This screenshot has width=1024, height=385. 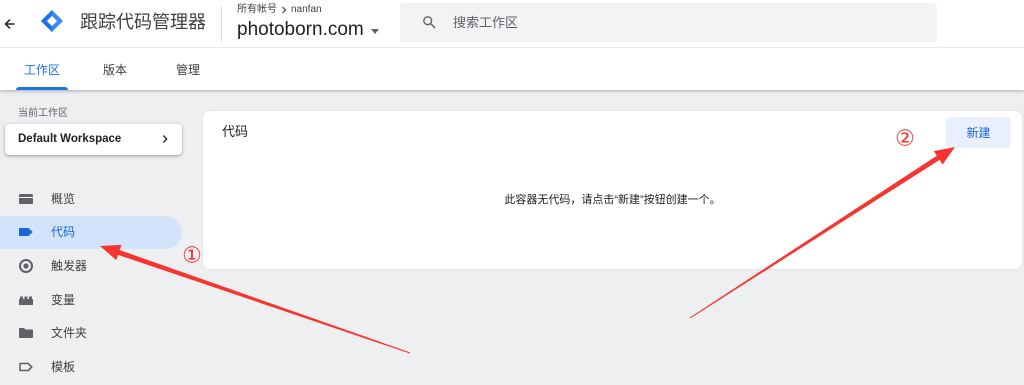 What do you see at coordinates (91, 367) in the screenshot?
I see `sidebar-item-templates: 模板` at bounding box center [91, 367].